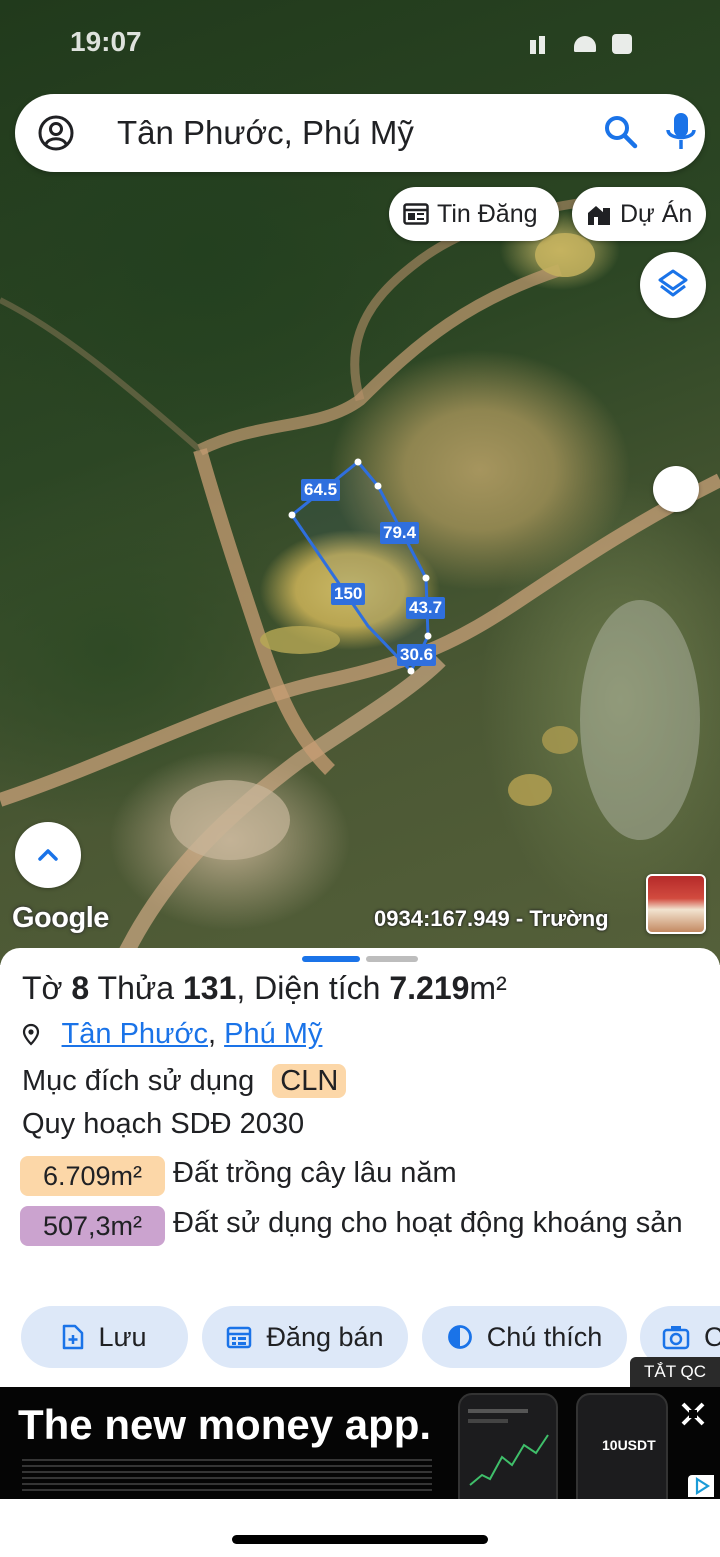 Image resolution: width=720 pixels, height=1557 pixels. I want to click on ad-close-icon, so click(693, 1414).